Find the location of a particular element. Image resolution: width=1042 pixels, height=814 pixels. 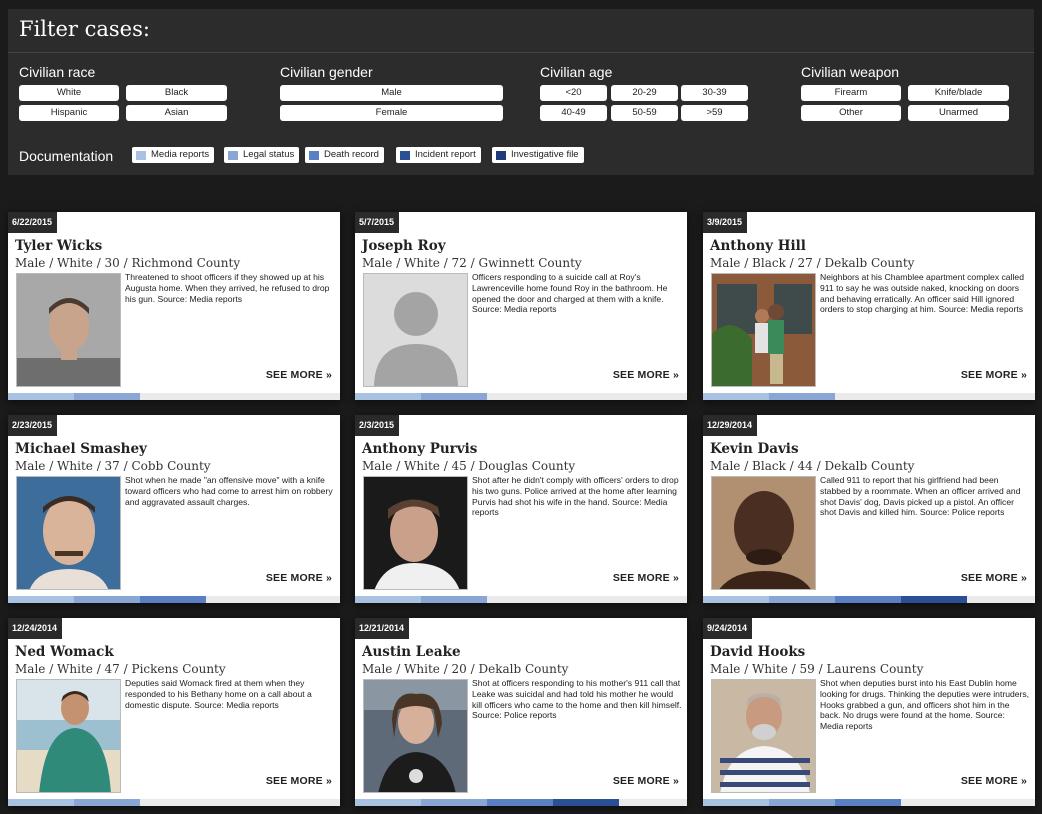

legend-label: Investigative file is located at coordinates (545, 154).